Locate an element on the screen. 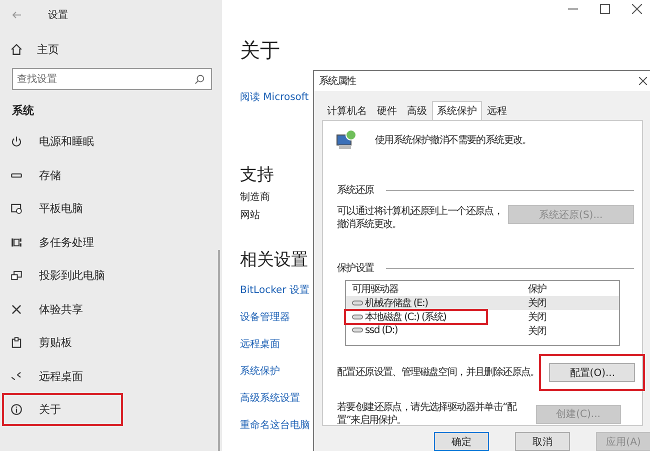 Image resolution: width=650 pixels, height=451 pixels. search-icon is located at coordinates (199, 79).